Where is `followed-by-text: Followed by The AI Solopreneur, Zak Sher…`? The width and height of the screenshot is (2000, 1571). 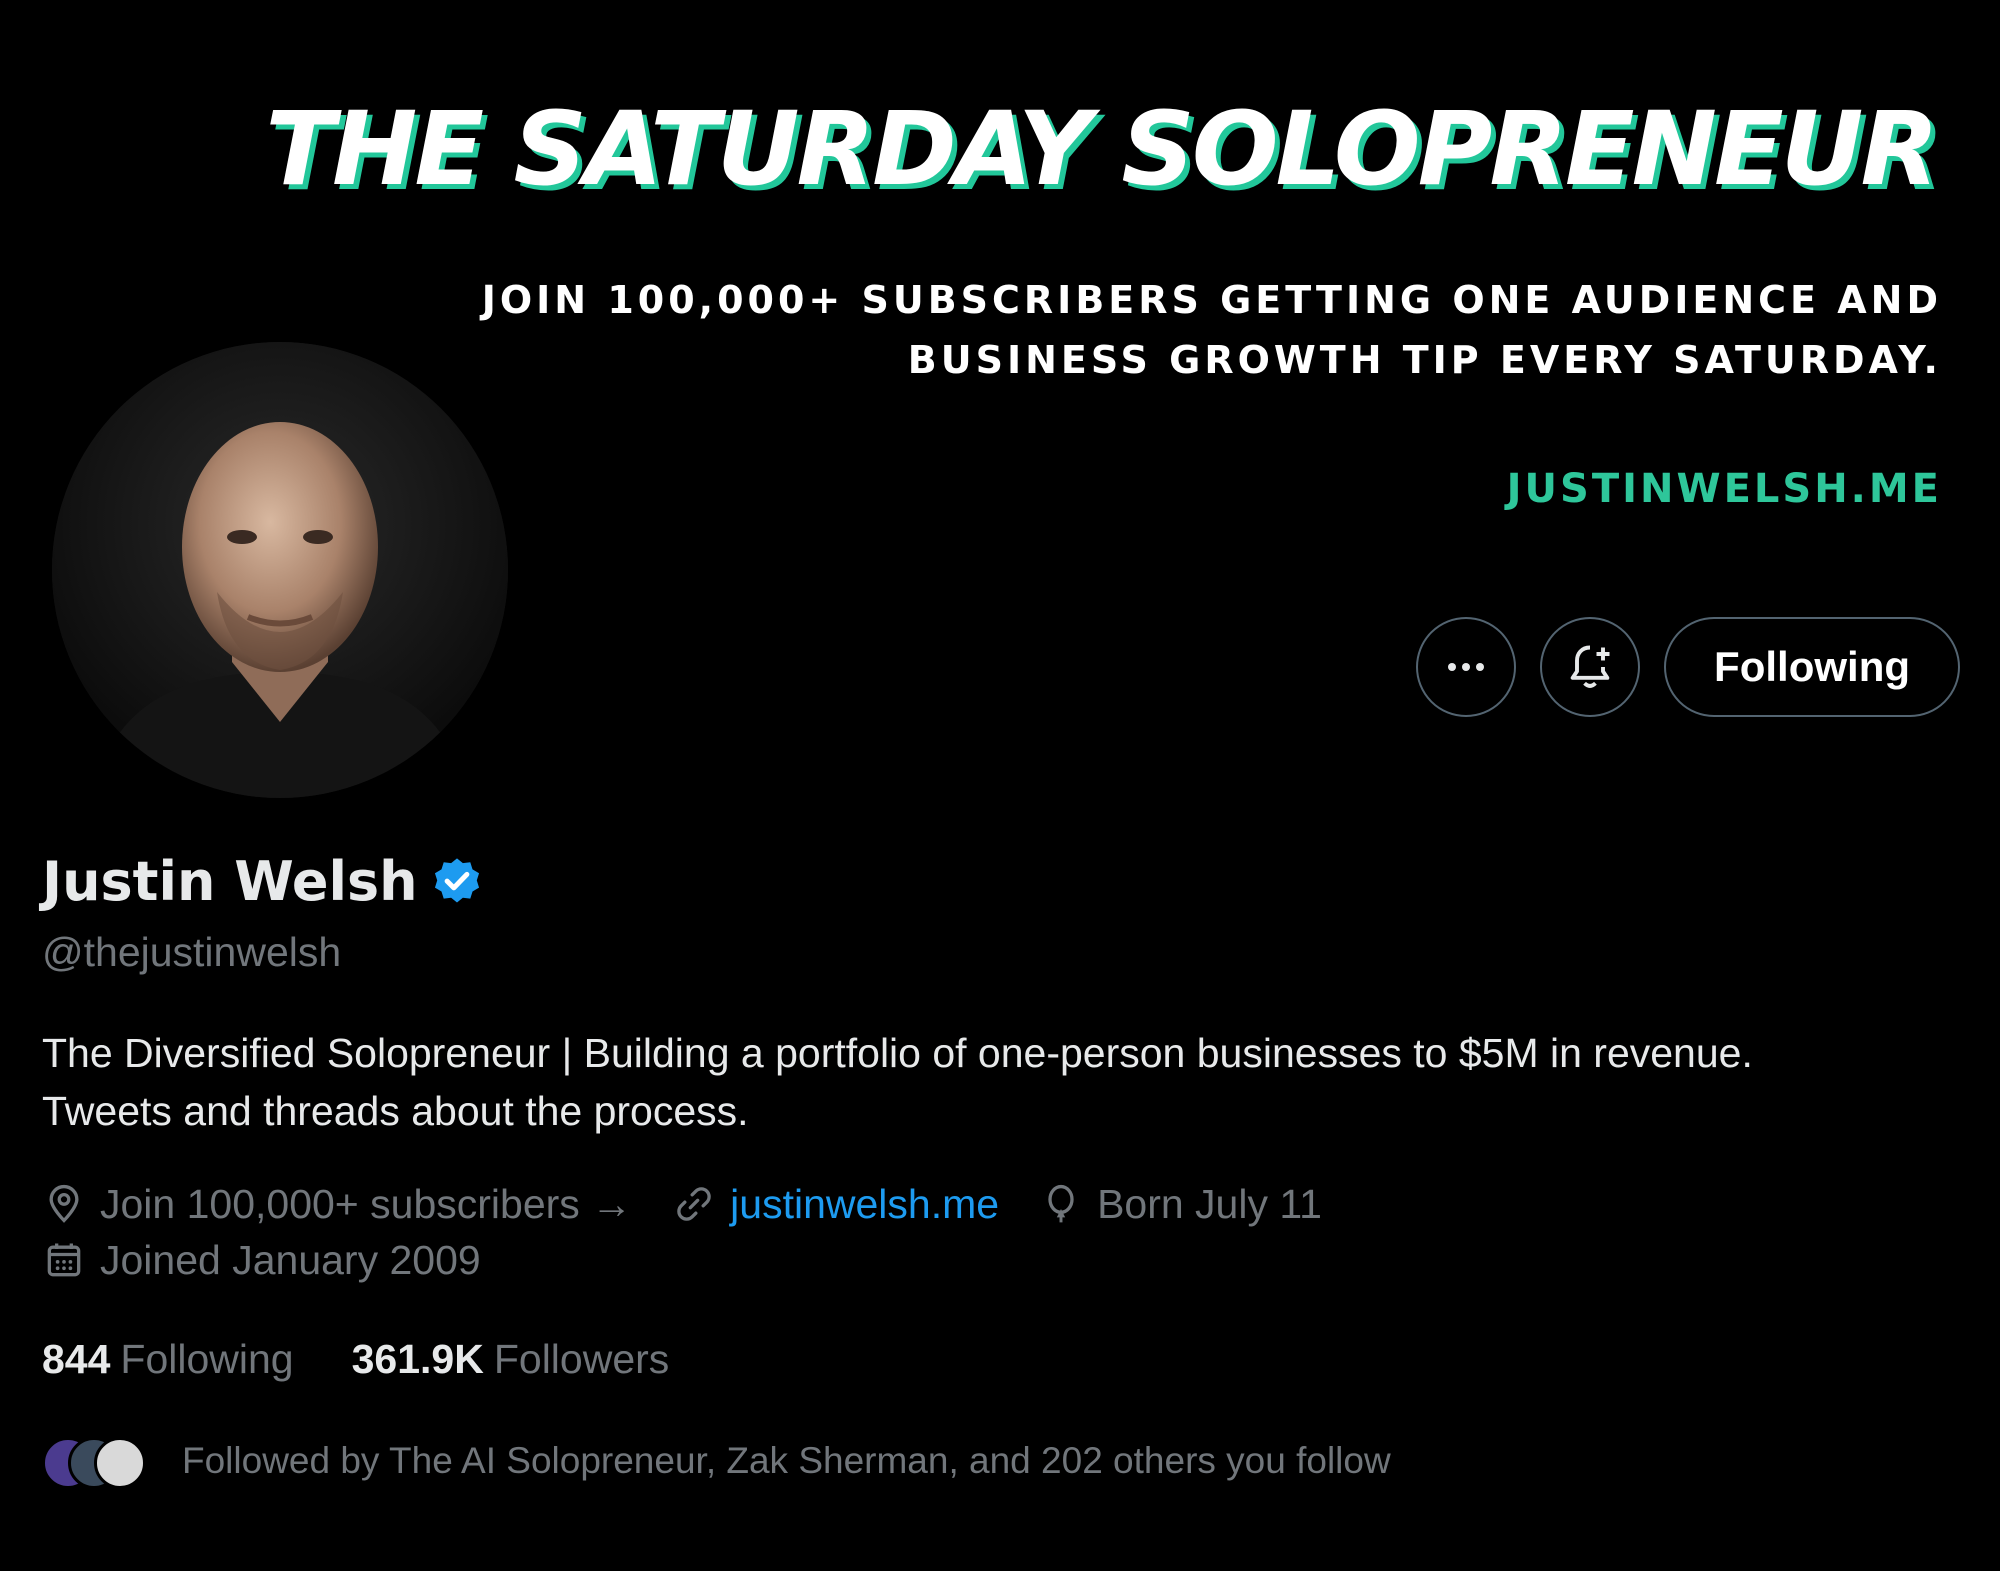 followed-by-text: Followed by The AI Solopreneur, Zak Sher… is located at coordinates (786, 1460).